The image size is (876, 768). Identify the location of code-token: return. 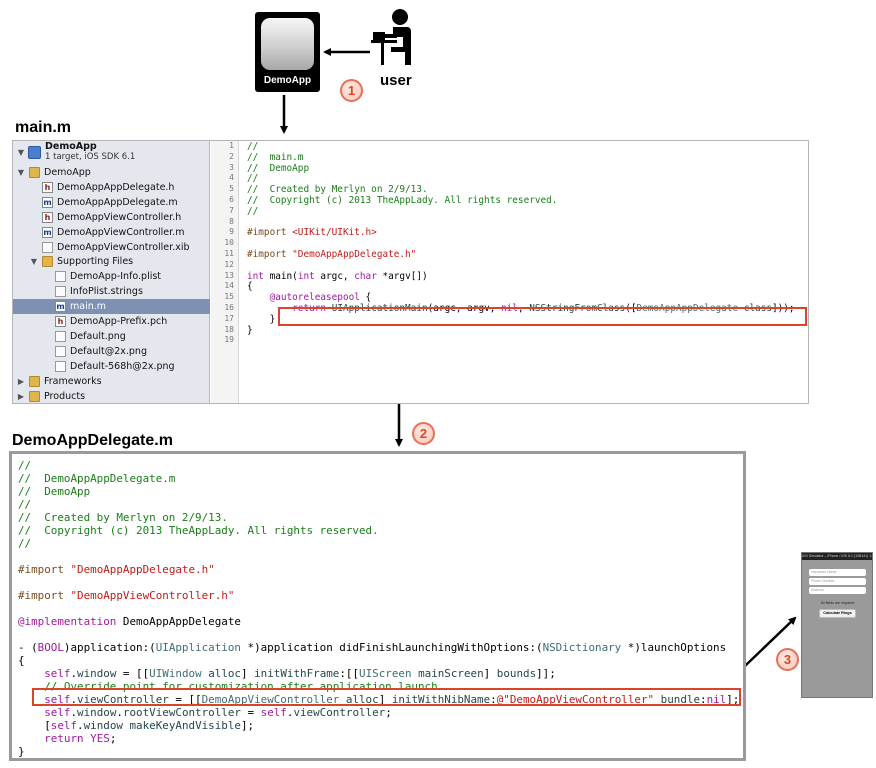
(64, 738).